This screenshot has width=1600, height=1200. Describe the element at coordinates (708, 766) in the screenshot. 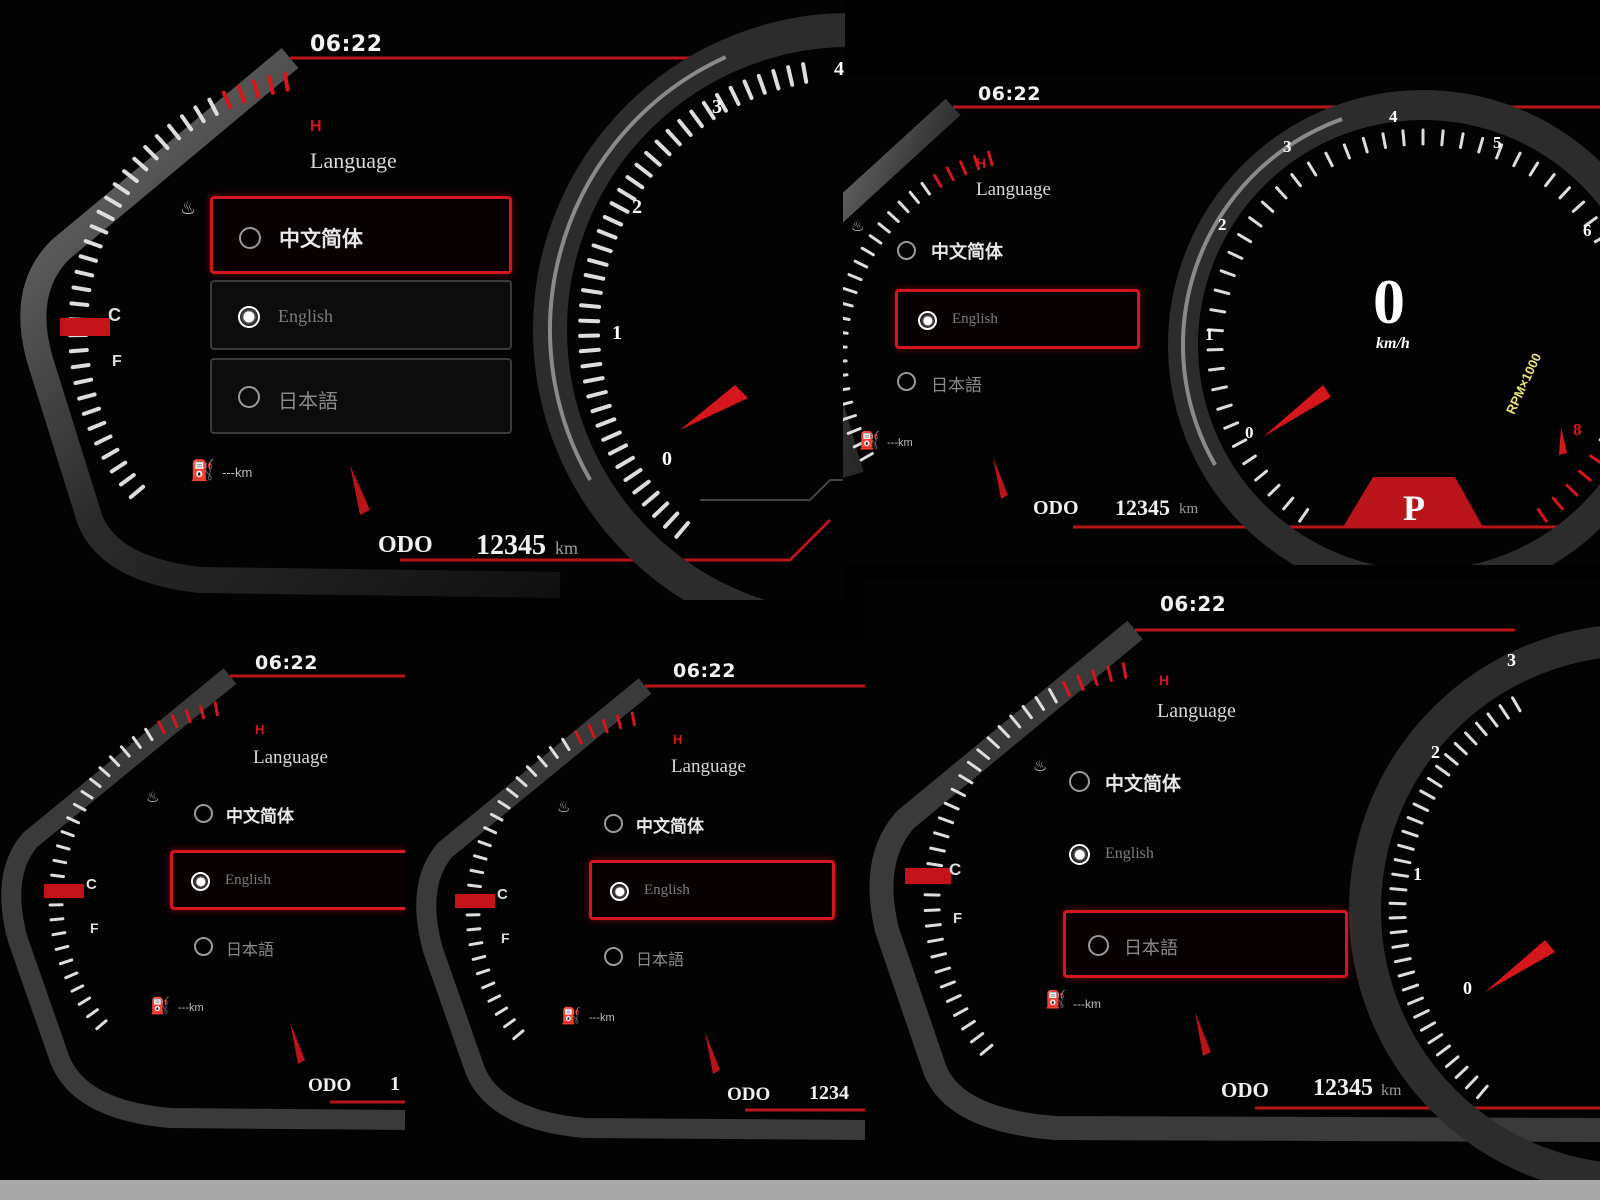

I see `language-title: Language` at that location.